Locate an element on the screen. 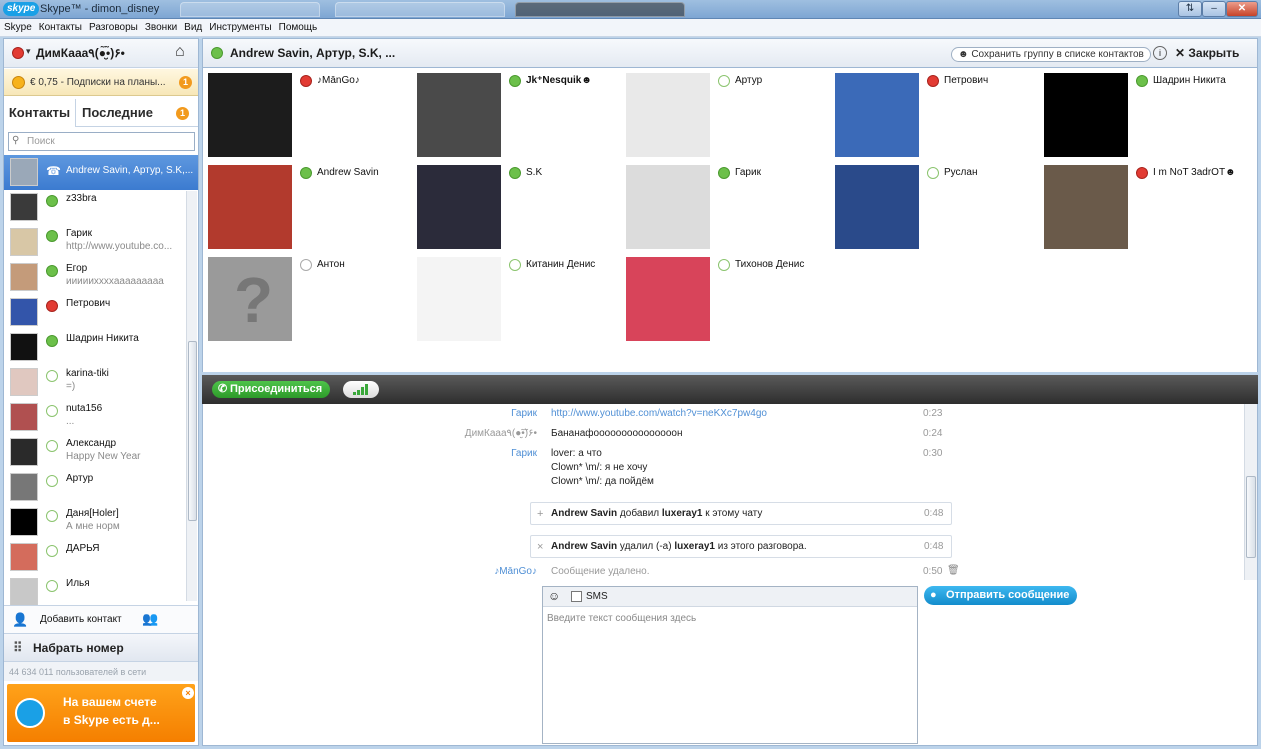  chat-scrollbar is located at coordinates (1250, 492).